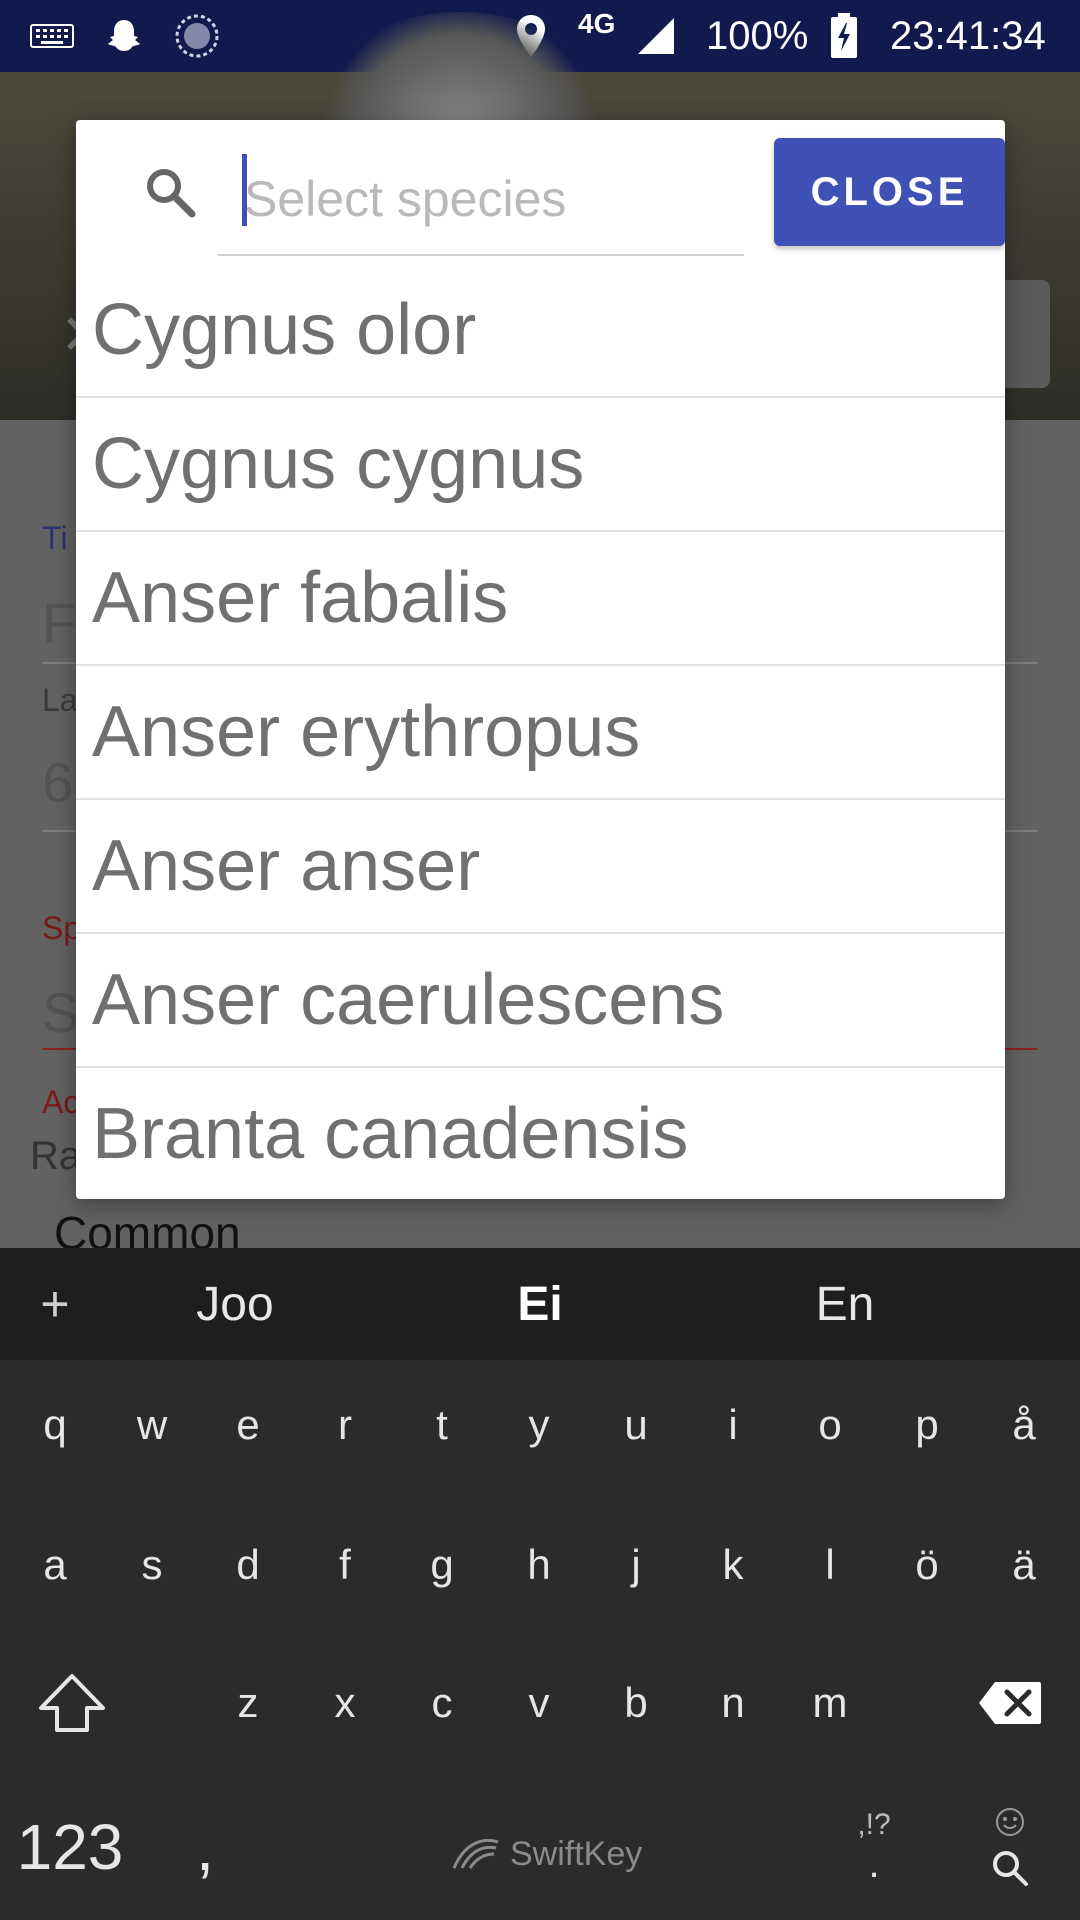  What do you see at coordinates (845, 1304) in the screenshot?
I see `suggestion-3: En` at bounding box center [845, 1304].